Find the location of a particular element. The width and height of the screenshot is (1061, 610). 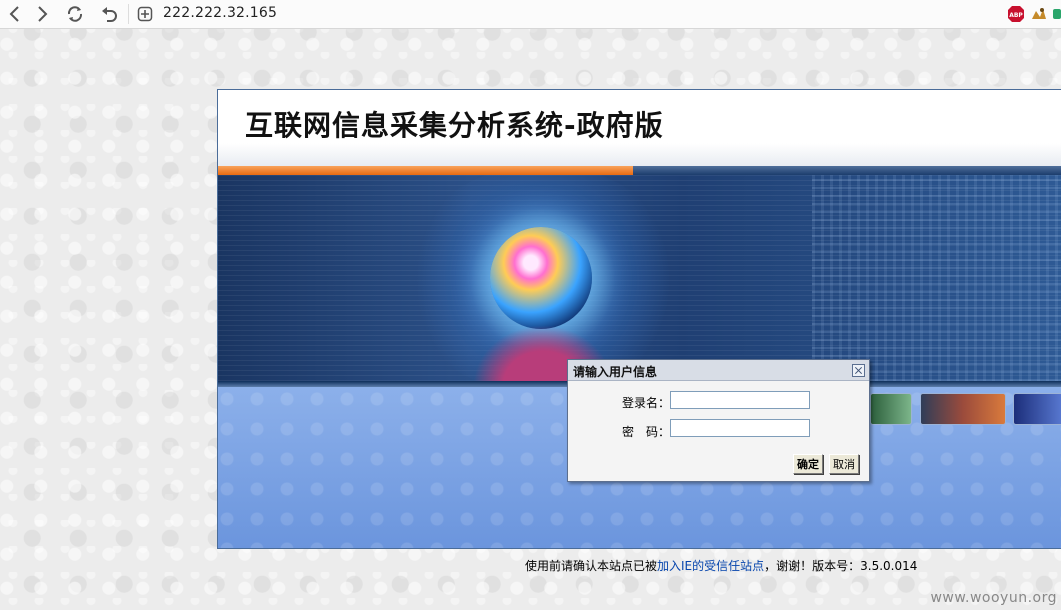

password-input is located at coordinates (740, 428).